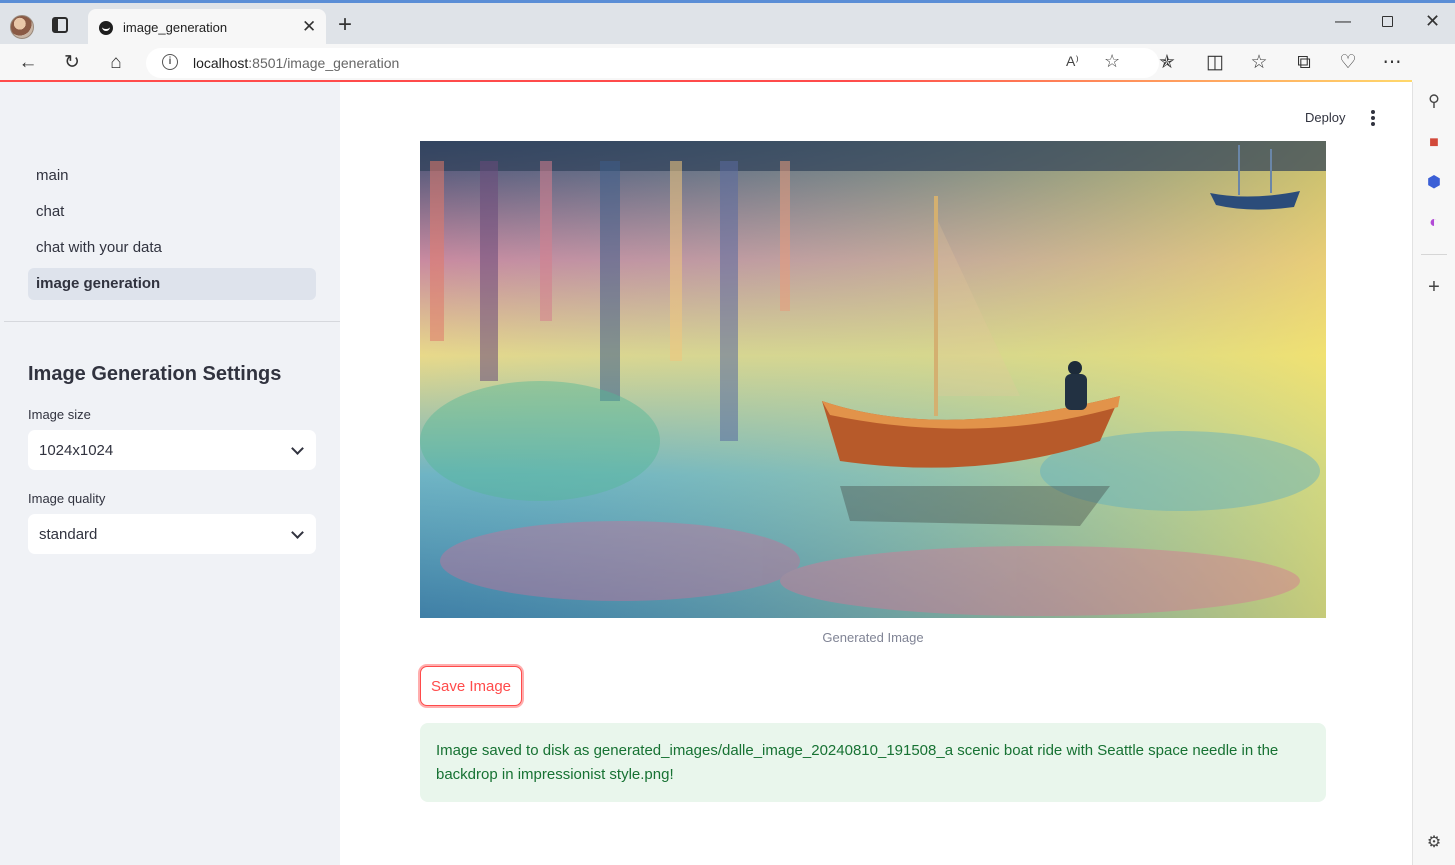  Describe the element at coordinates (873, 637) in the screenshot. I see `image-caption: Generated Image` at that location.